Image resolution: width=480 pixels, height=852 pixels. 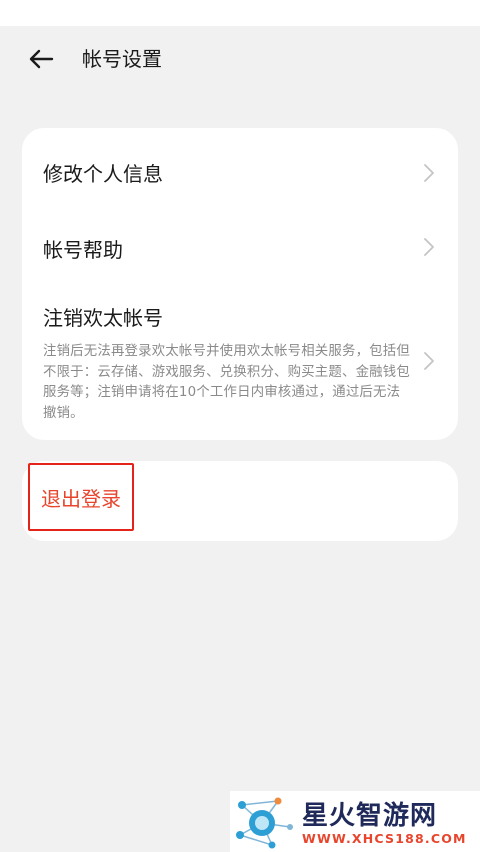 What do you see at coordinates (122, 59) in the screenshot?
I see `page-title: 帐号设置` at bounding box center [122, 59].